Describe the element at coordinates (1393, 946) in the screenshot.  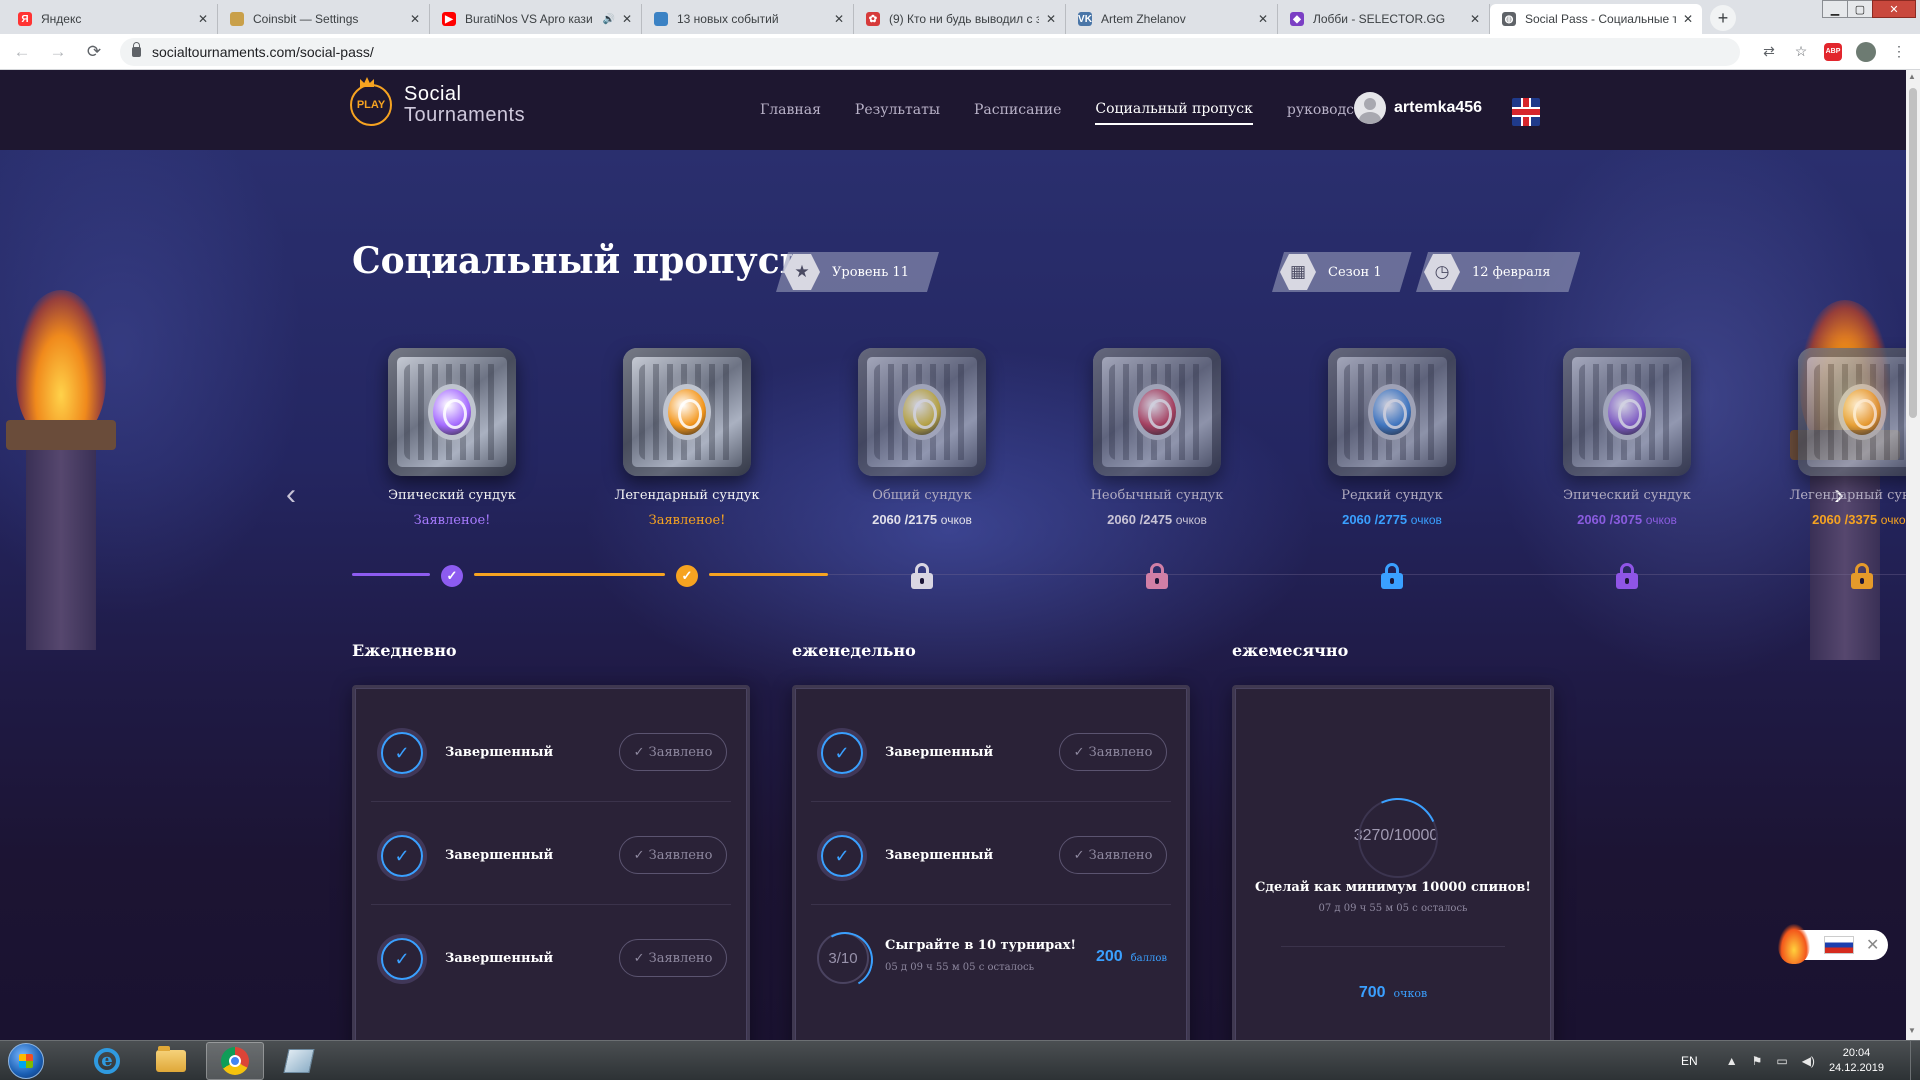
I see `monthly-divider` at that location.